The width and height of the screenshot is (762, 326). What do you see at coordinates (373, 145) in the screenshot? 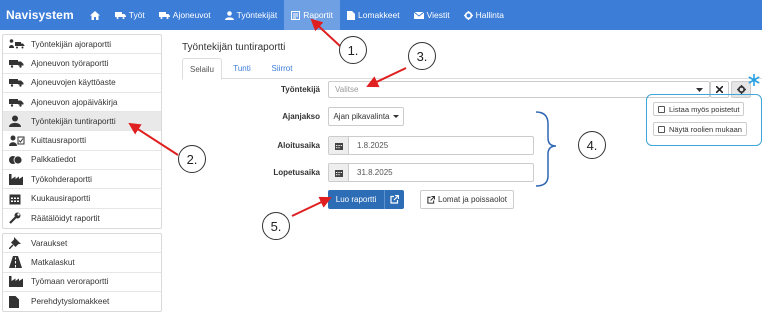
I see `start-date-value: 1.8.2025` at bounding box center [373, 145].